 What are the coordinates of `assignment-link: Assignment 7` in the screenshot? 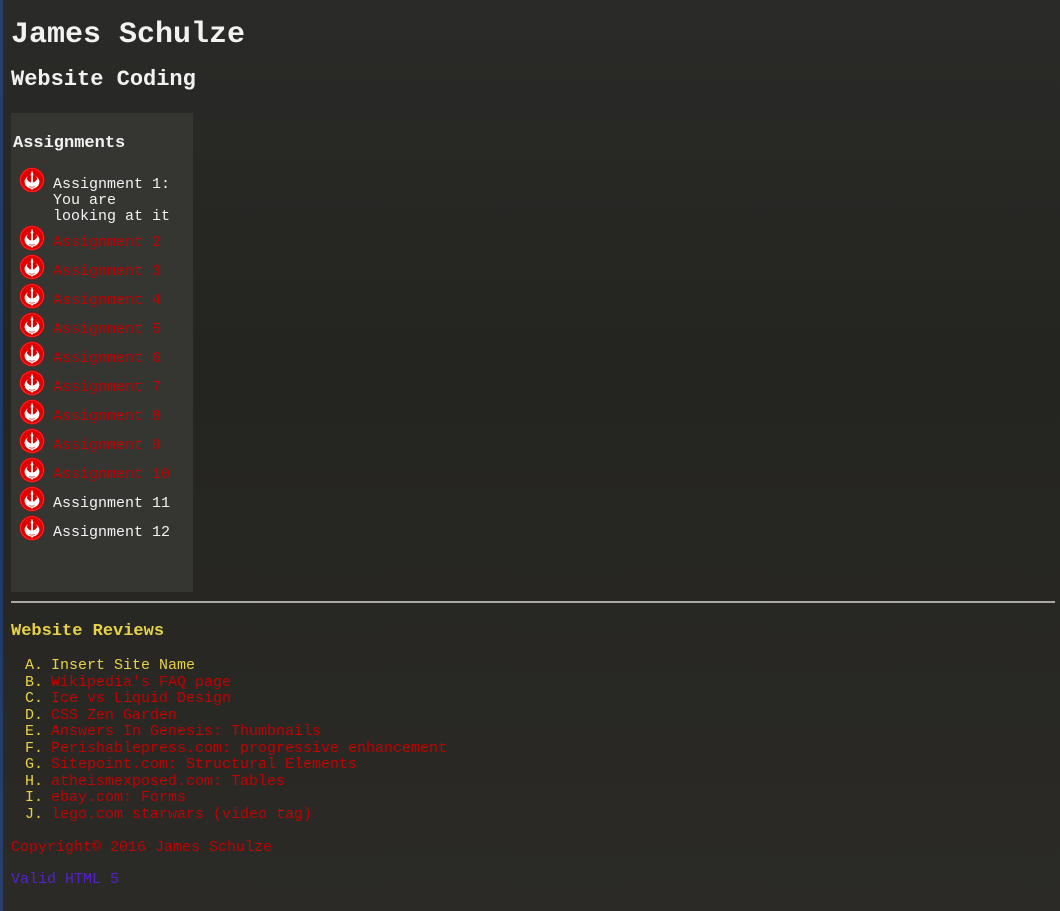 It's located at (107, 387).